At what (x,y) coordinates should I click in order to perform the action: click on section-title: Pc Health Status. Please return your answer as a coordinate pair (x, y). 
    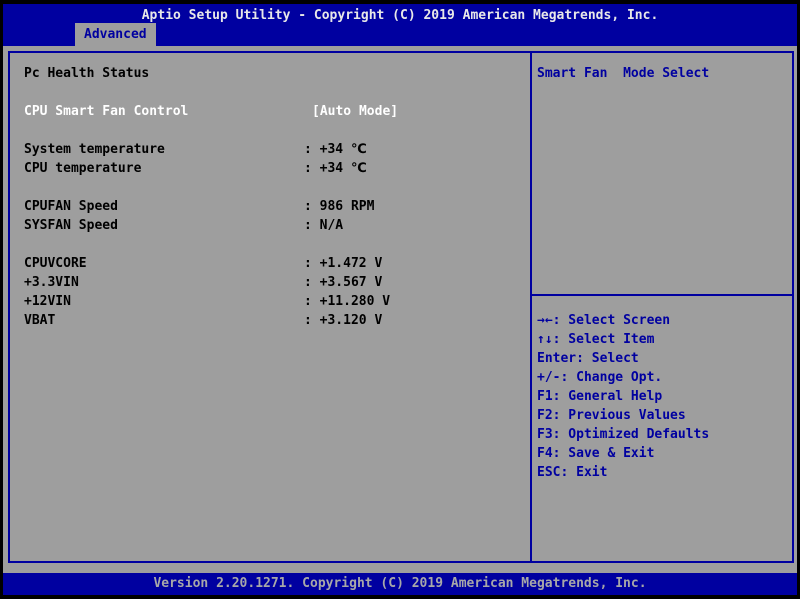
    Looking at the image, I should click on (87, 73).